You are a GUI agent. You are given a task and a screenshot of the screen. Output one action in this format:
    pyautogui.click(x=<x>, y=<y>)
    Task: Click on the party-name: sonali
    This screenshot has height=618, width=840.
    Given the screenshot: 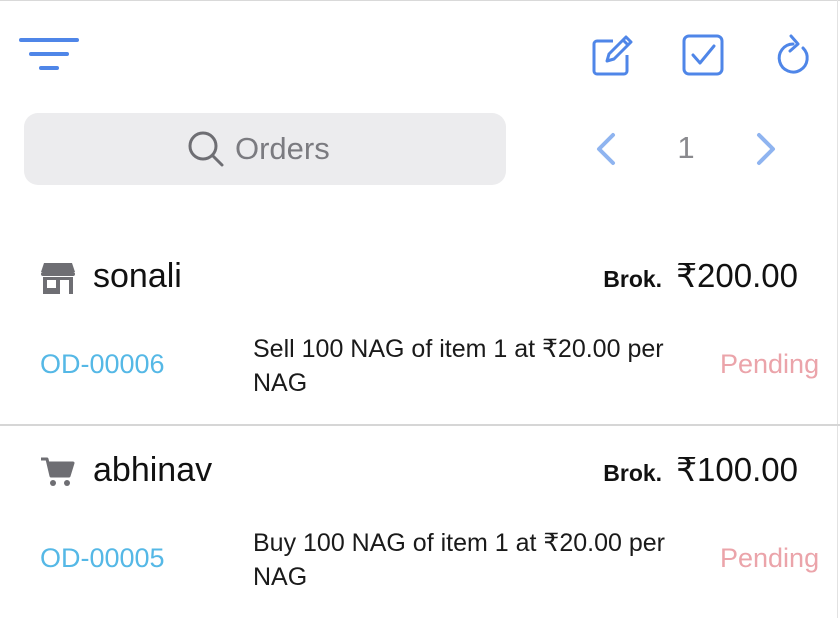 What is the action you would take?
    pyautogui.click(x=137, y=276)
    